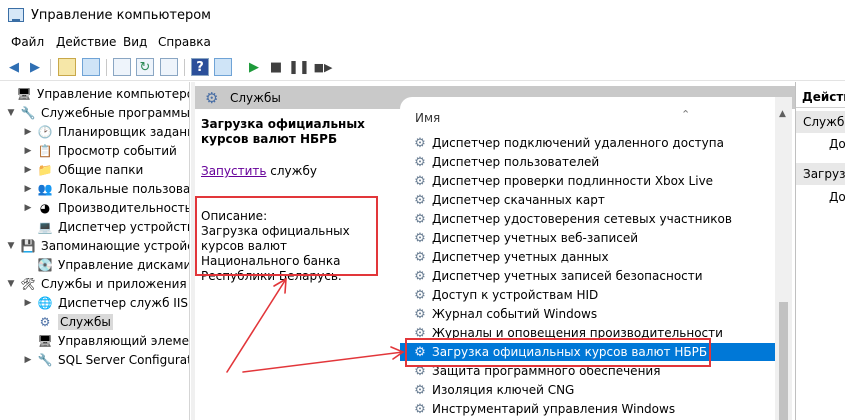 This screenshot has width=845, height=420. I want to click on show-hide-tree-icon, so click(91, 67).